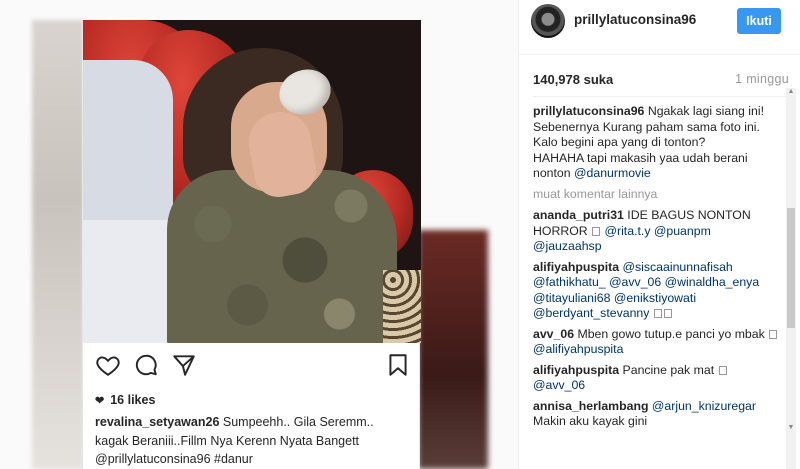 This screenshot has width=800, height=469. Describe the element at coordinates (658, 195) in the screenshot. I see `load-more-comments: muat komentar lainnya` at that location.